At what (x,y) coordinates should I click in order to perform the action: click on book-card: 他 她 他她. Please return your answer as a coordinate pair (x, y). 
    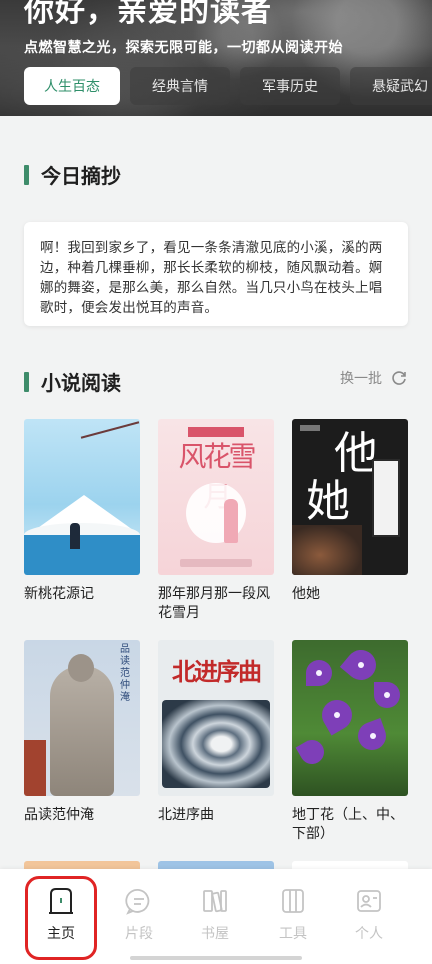
    Looking at the image, I should click on (350, 511).